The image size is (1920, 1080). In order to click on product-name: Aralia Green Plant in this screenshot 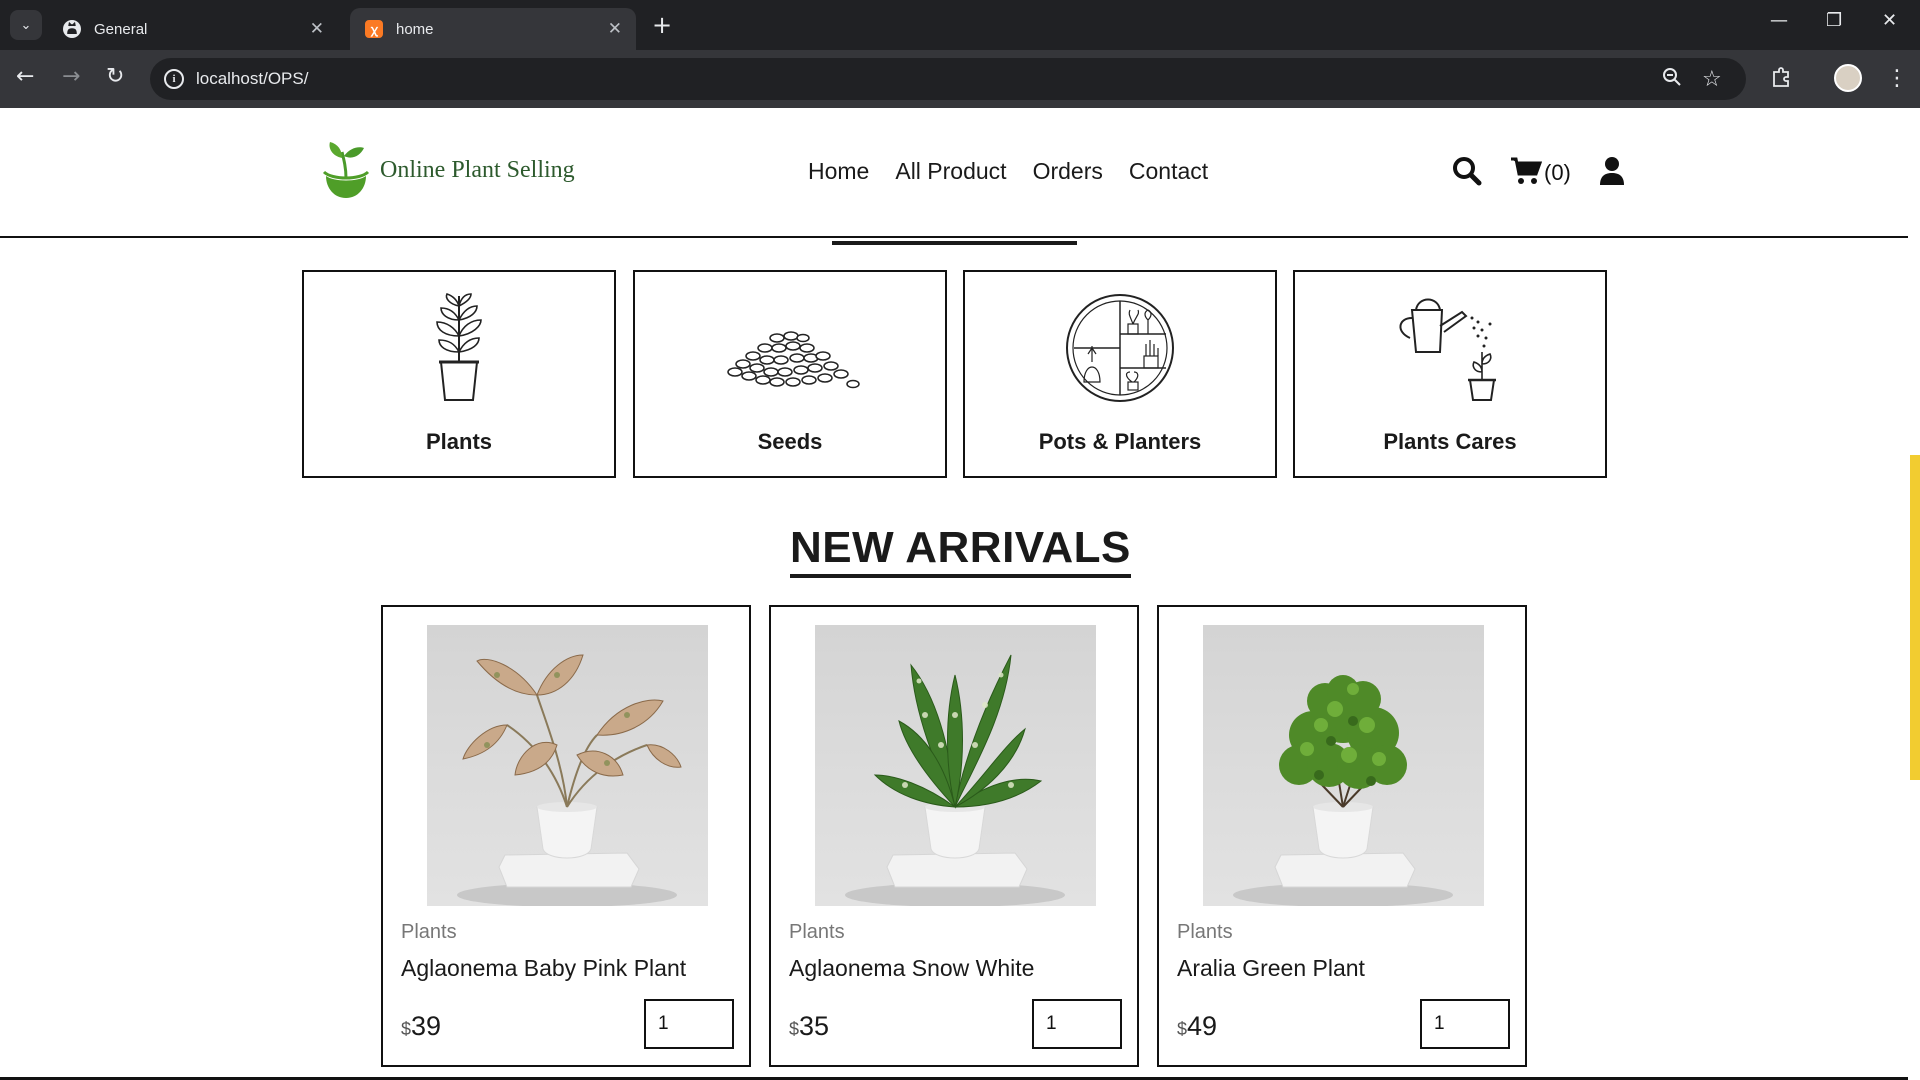, I will do `click(1271, 968)`.